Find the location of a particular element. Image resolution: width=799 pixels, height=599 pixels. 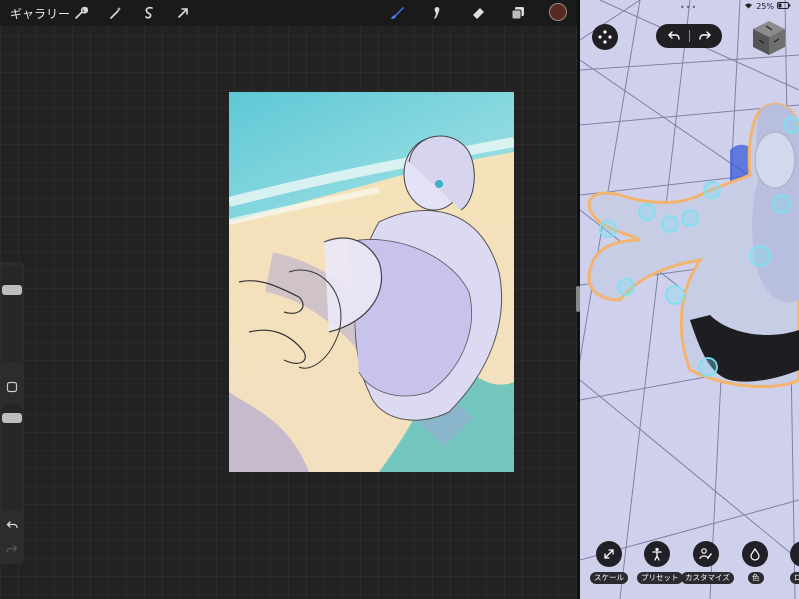

pose-undo-button is located at coordinates (674, 36).